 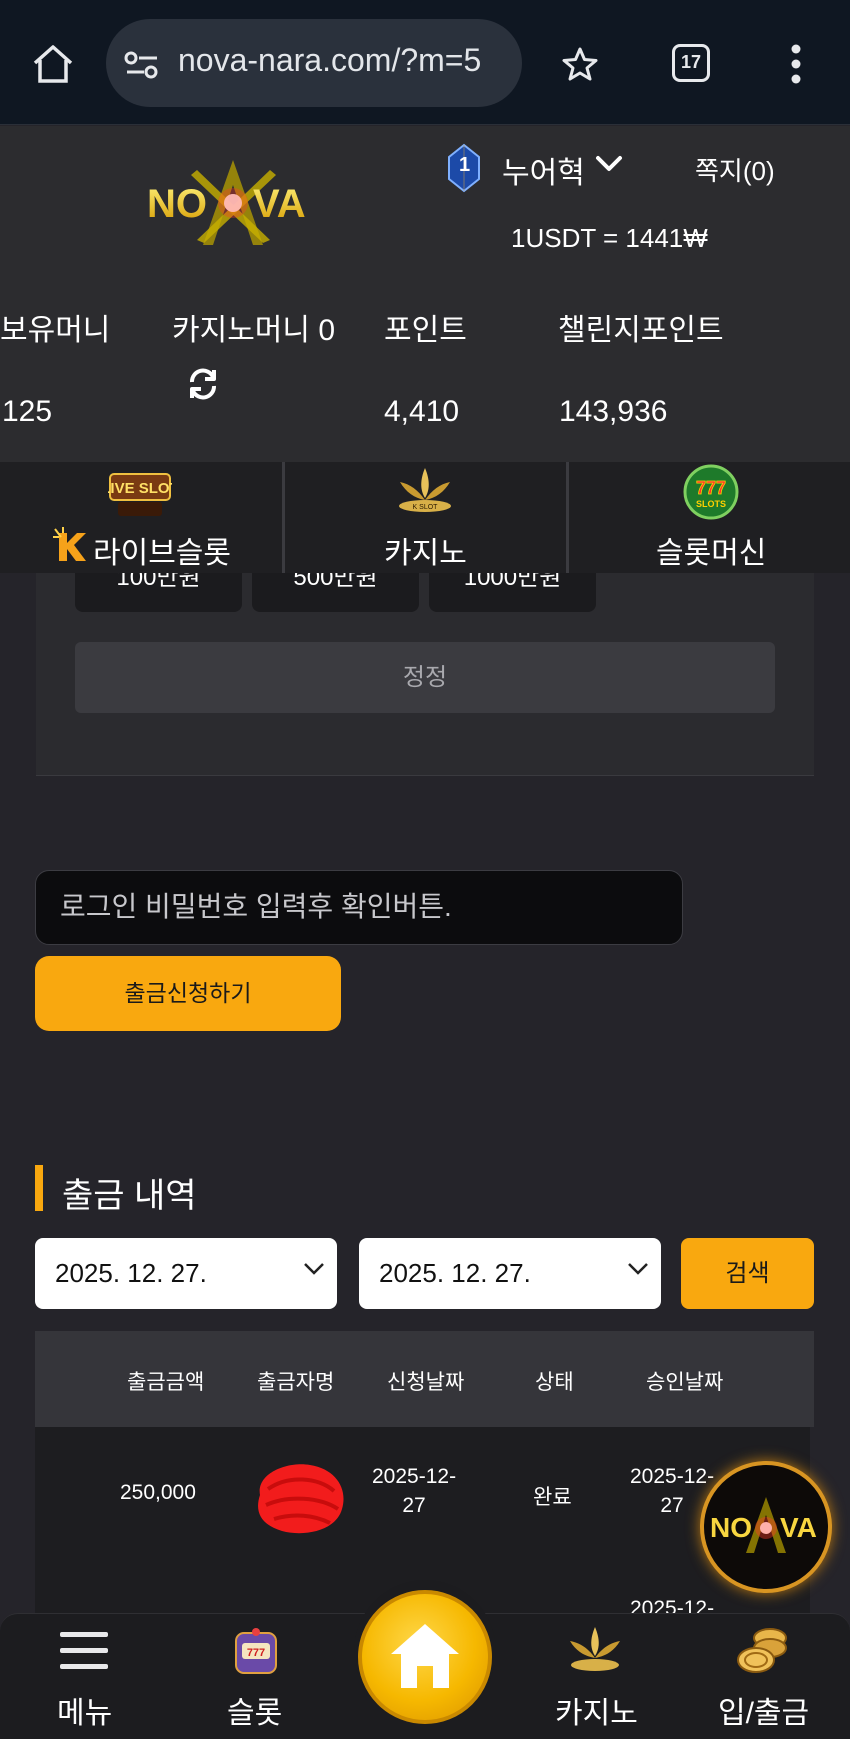 I want to click on 777-slots-icon: 777 SLOTS, so click(x=711, y=492).